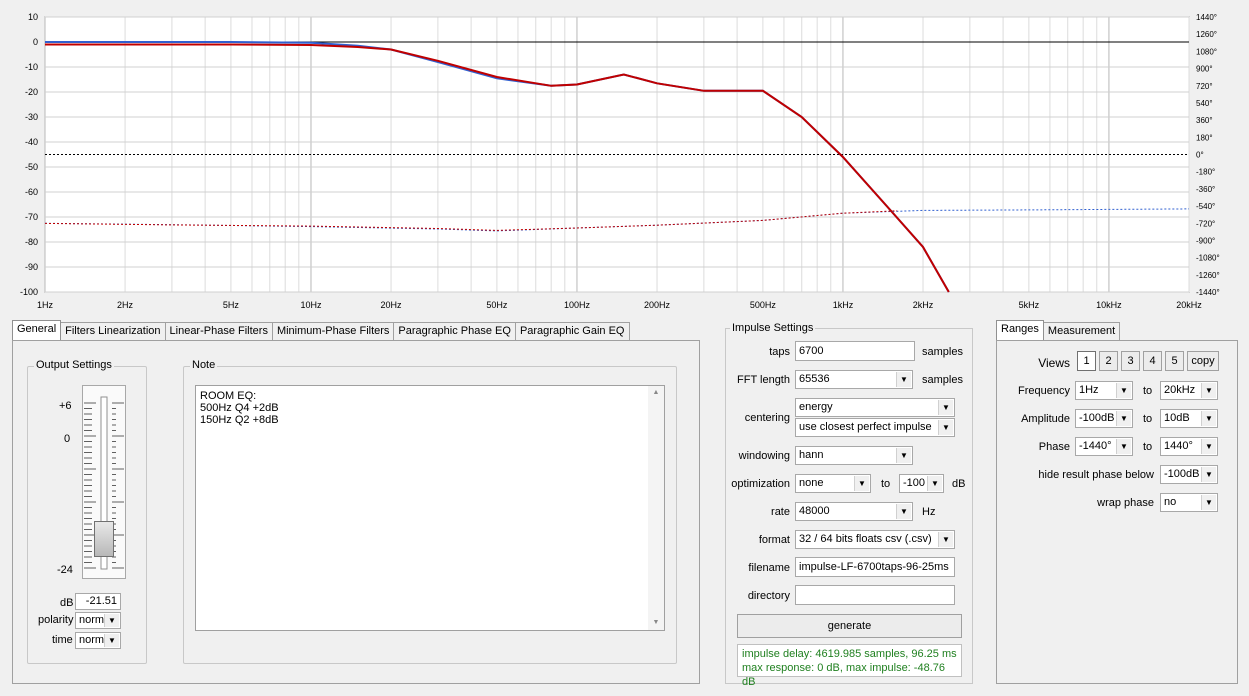  What do you see at coordinates (31, 117) in the screenshot?
I see `y-tick-label: -30` at bounding box center [31, 117].